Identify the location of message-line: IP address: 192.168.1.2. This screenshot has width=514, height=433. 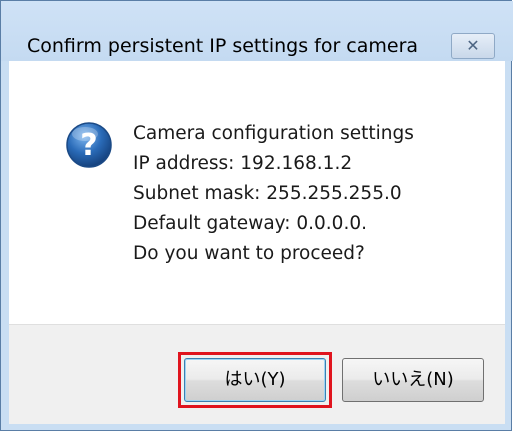
(243, 163).